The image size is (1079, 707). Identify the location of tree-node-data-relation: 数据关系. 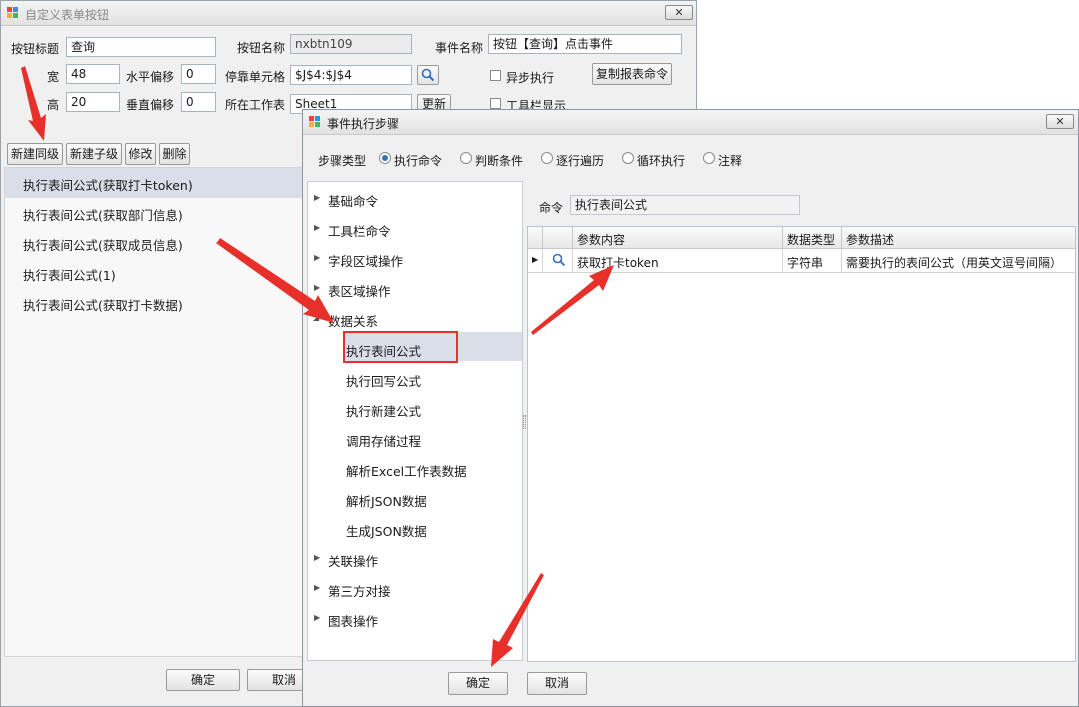
(353, 320).